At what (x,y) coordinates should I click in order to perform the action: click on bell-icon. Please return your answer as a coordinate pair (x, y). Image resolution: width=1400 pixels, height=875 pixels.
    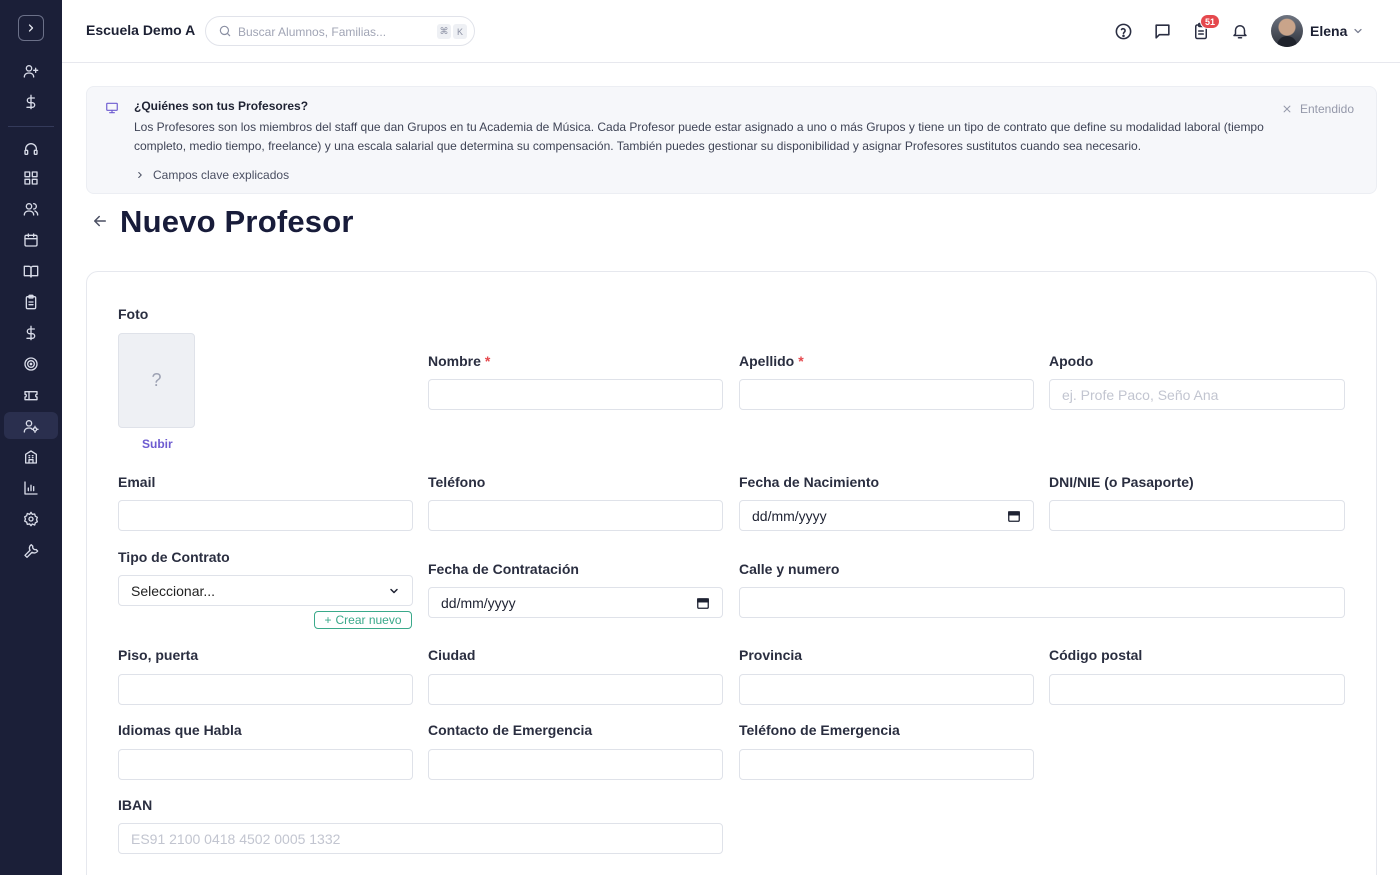
    Looking at the image, I should click on (1240, 32).